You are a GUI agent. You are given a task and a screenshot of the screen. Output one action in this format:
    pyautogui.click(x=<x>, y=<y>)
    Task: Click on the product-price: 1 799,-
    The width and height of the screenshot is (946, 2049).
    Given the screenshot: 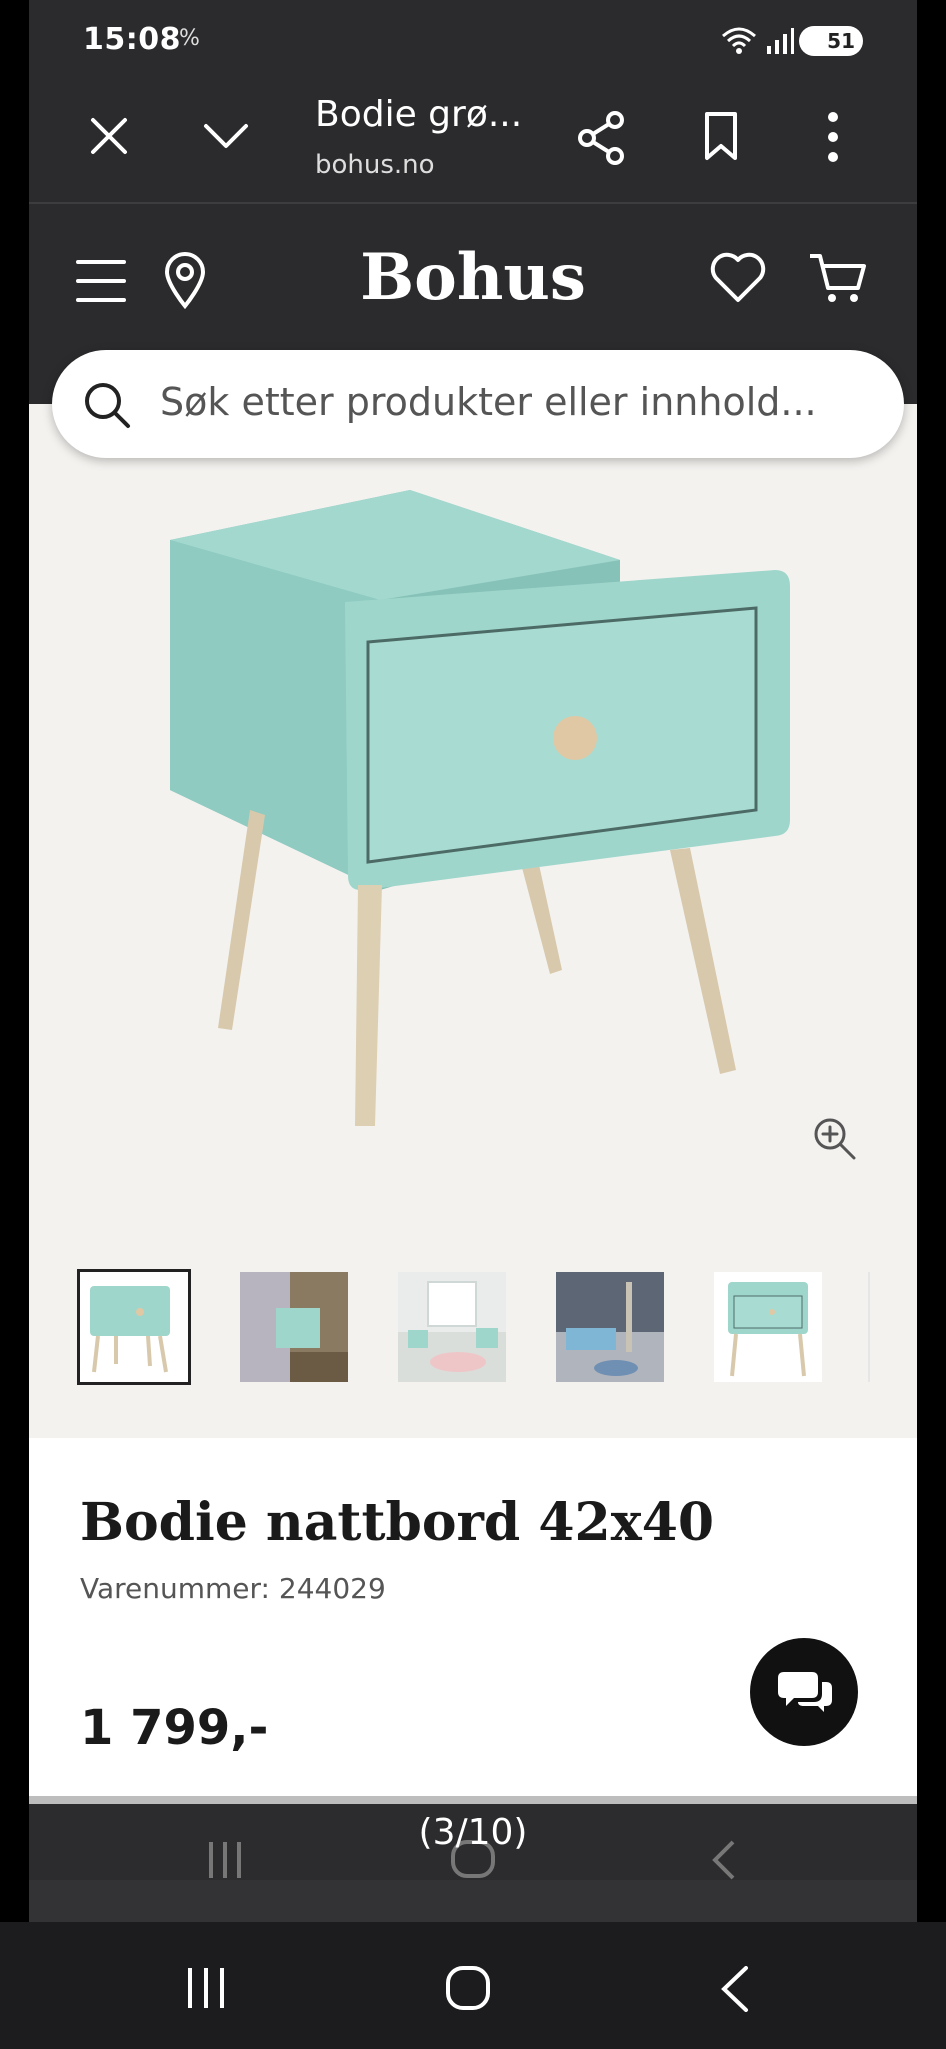 What is the action you would take?
    pyautogui.click(x=174, y=1728)
    